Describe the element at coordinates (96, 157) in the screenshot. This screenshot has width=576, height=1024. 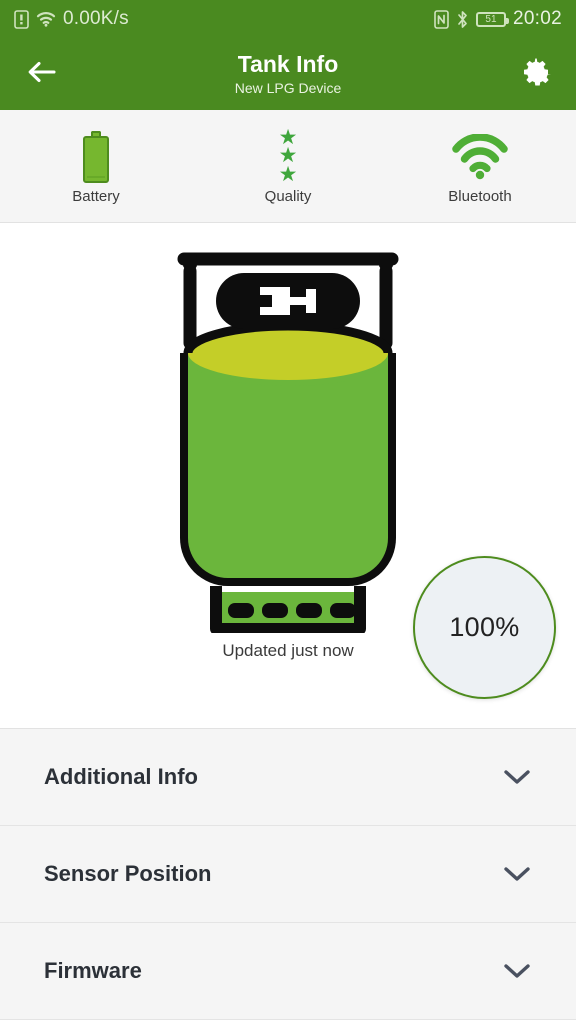
I see `battery-indicator-icon` at that location.